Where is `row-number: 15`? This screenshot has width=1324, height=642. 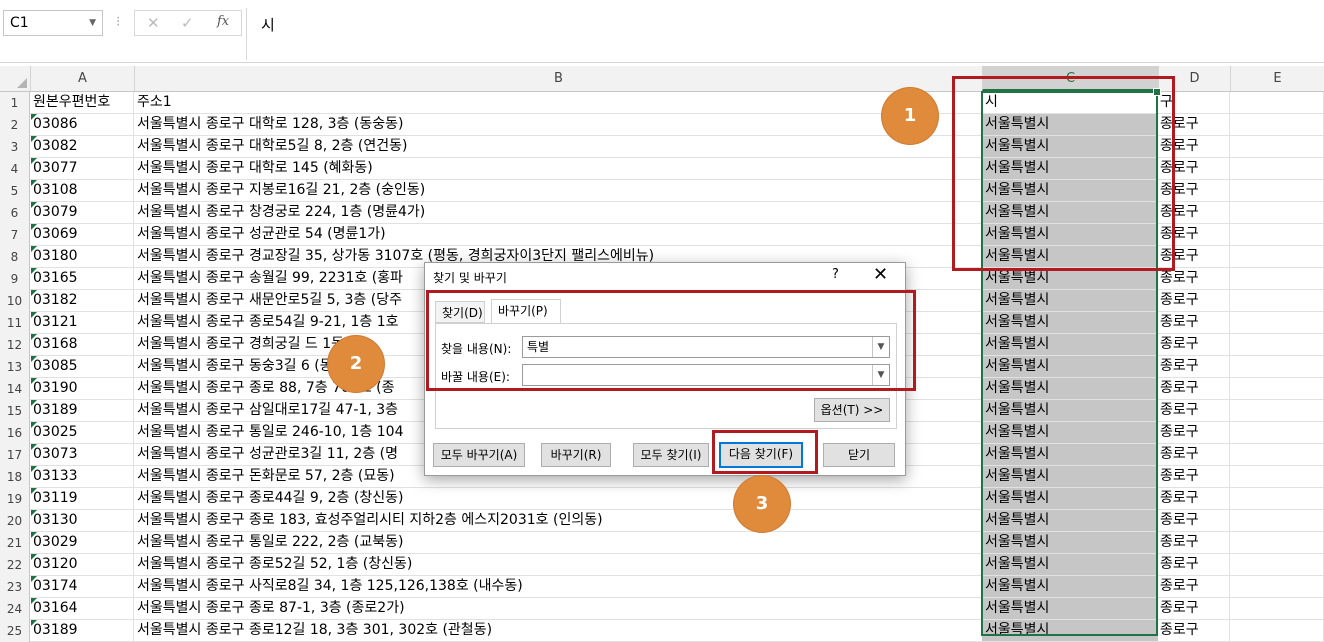
row-number: 15 is located at coordinates (15, 411).